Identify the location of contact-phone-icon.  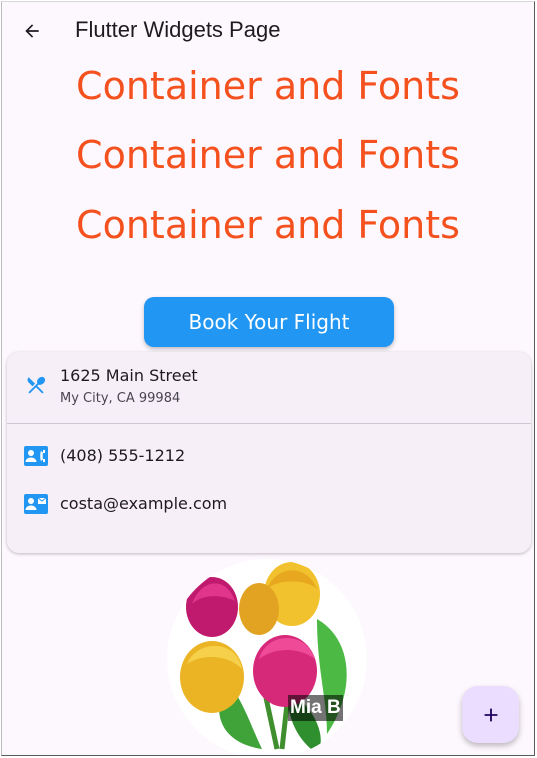
(36, 456).